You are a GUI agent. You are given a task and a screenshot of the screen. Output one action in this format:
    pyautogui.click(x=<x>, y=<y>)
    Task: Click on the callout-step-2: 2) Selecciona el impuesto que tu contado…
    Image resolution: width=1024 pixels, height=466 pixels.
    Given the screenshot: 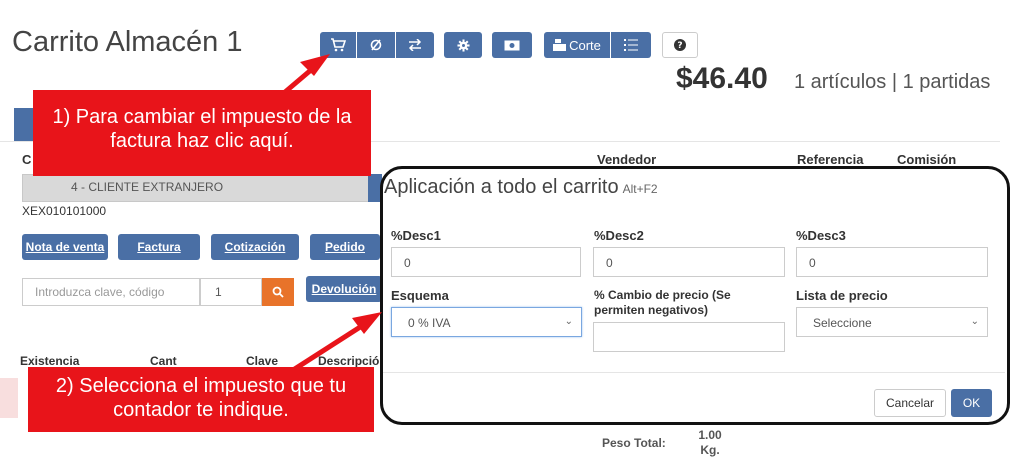 What is the action you would take?
    pyautogui.click(x=201, y=399)
    